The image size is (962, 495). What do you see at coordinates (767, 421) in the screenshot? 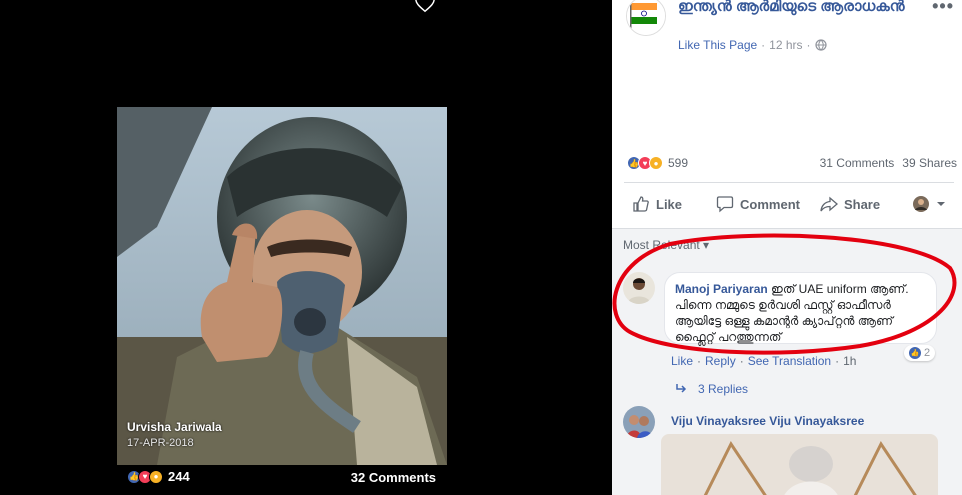
I see `comment-author-link: Viju Vinayaksree Viju Vinayaksree` at bounding box center [767, 421].